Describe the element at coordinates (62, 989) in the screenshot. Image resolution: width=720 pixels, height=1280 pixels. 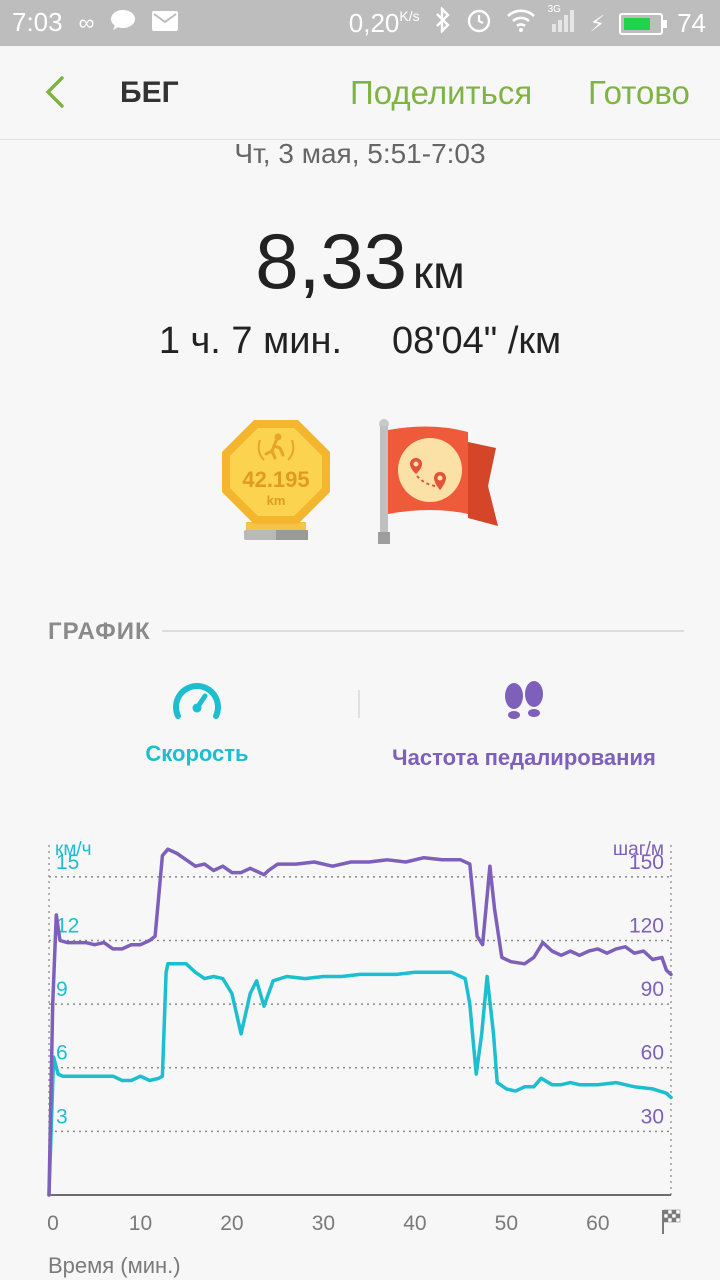
I see `y-left-tick-label: 9` at that location.